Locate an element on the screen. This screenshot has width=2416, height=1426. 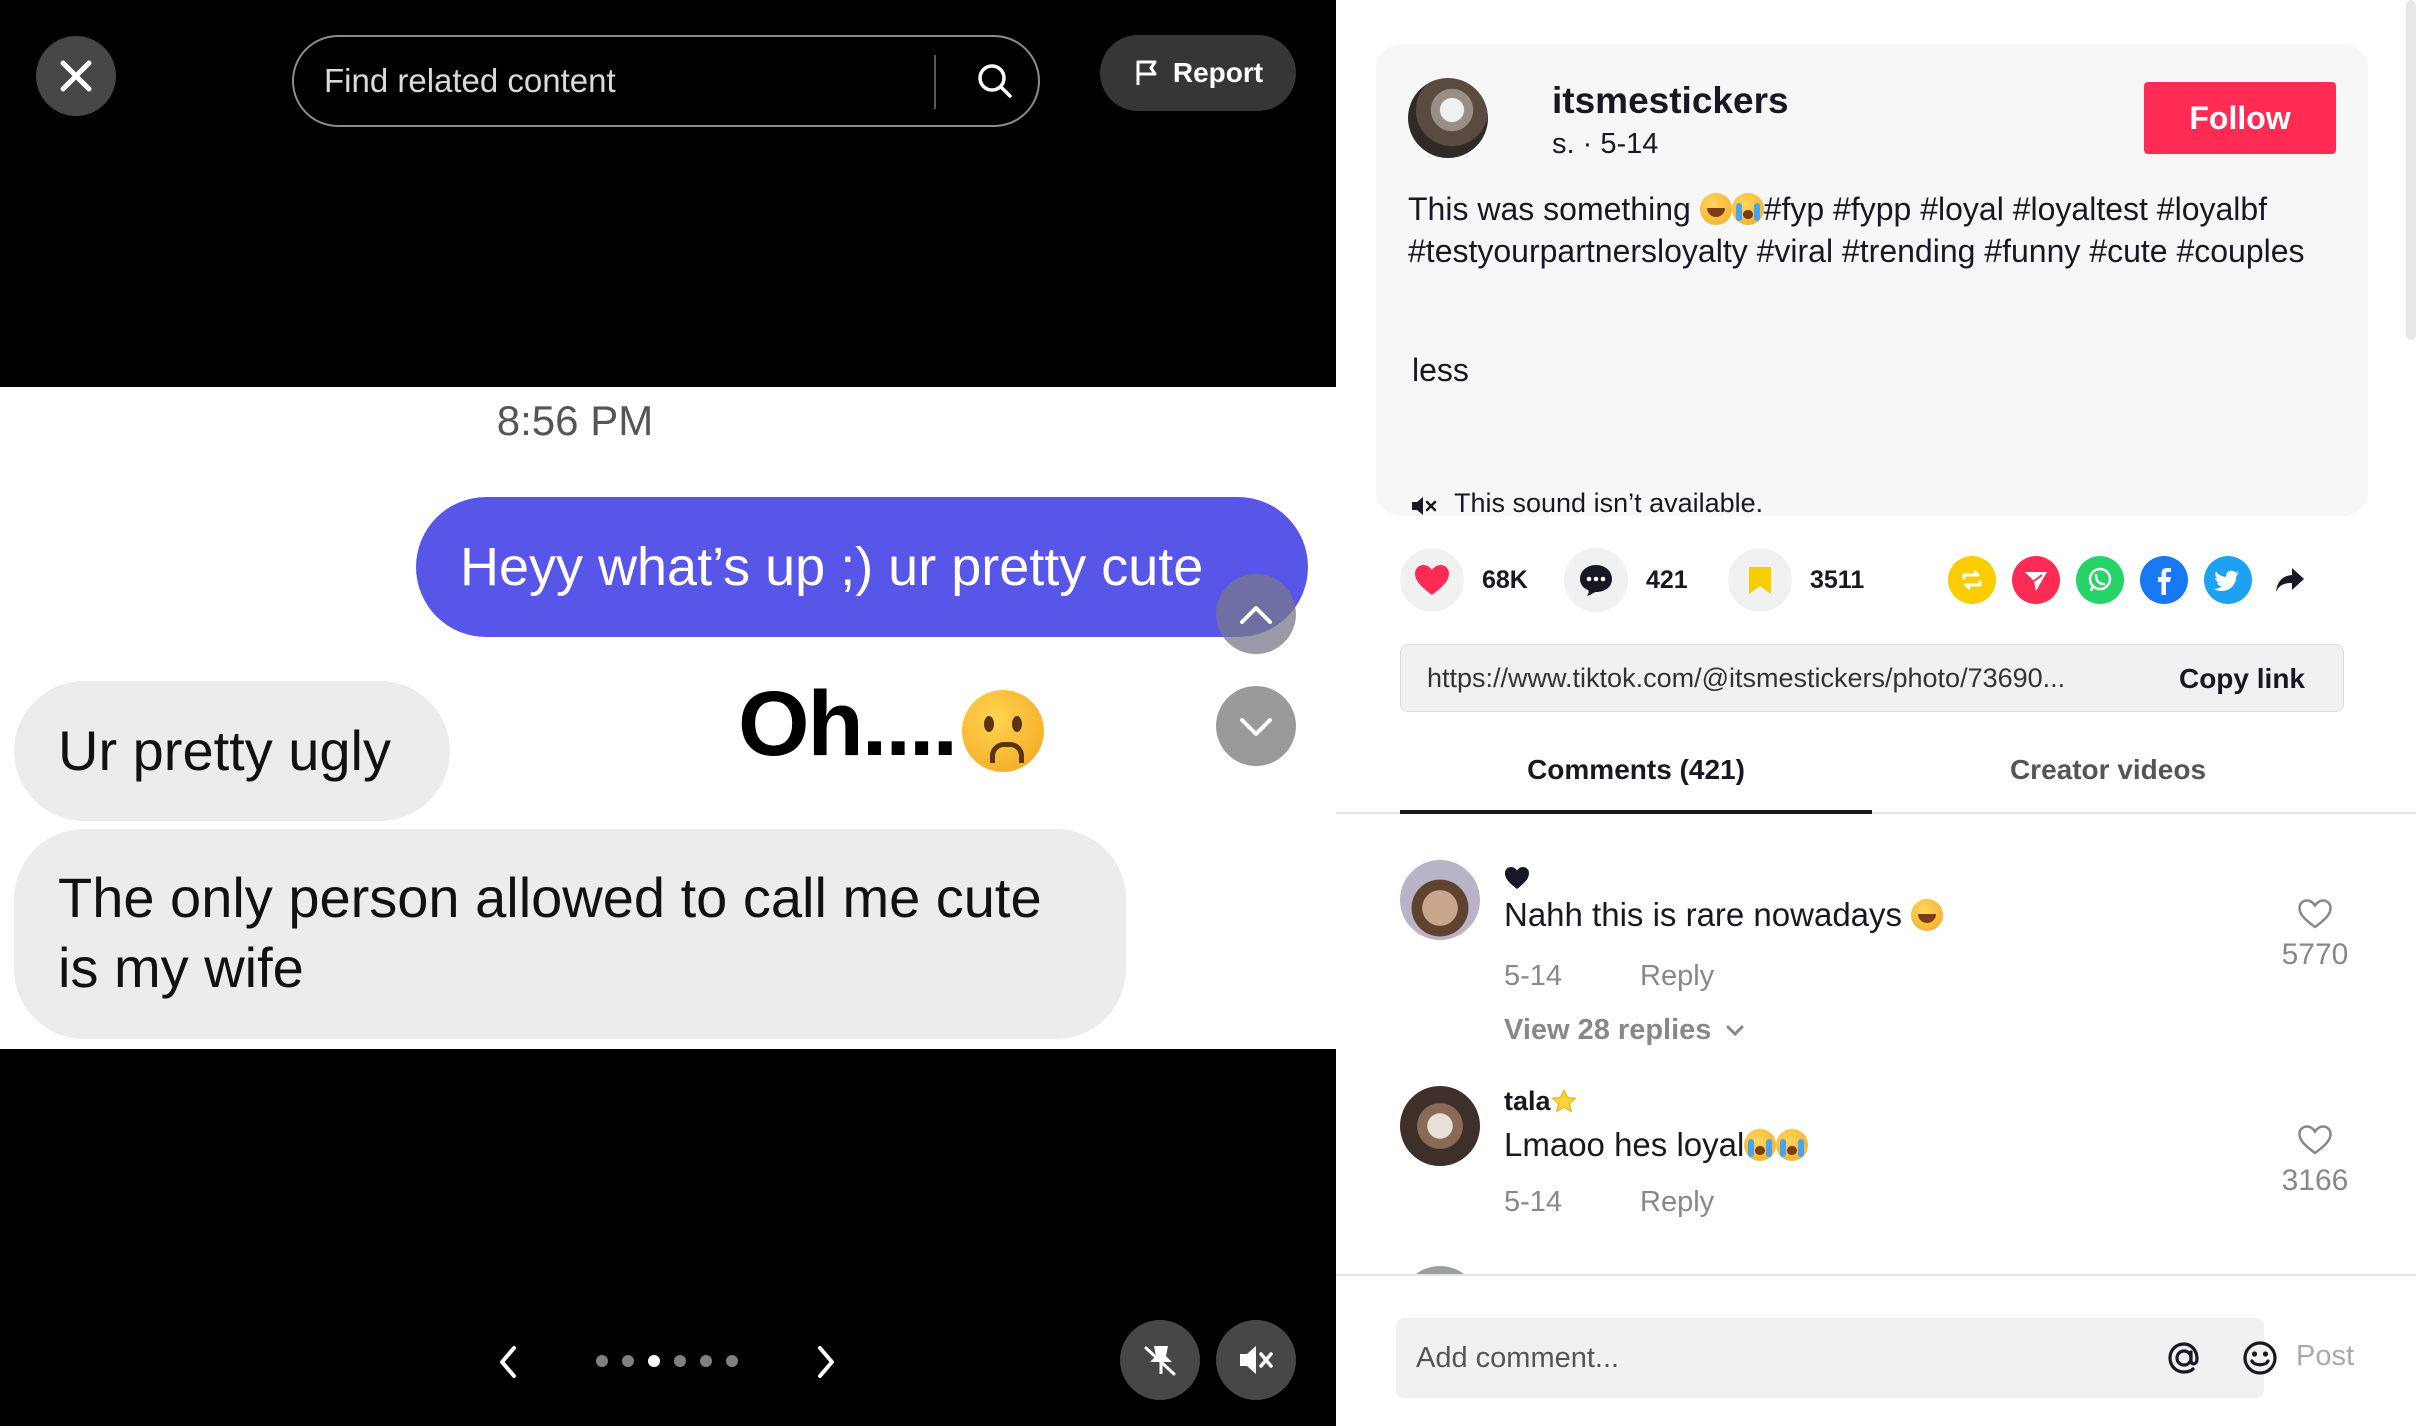
auto-scroll-button is located at coordinates (1160, 1360).